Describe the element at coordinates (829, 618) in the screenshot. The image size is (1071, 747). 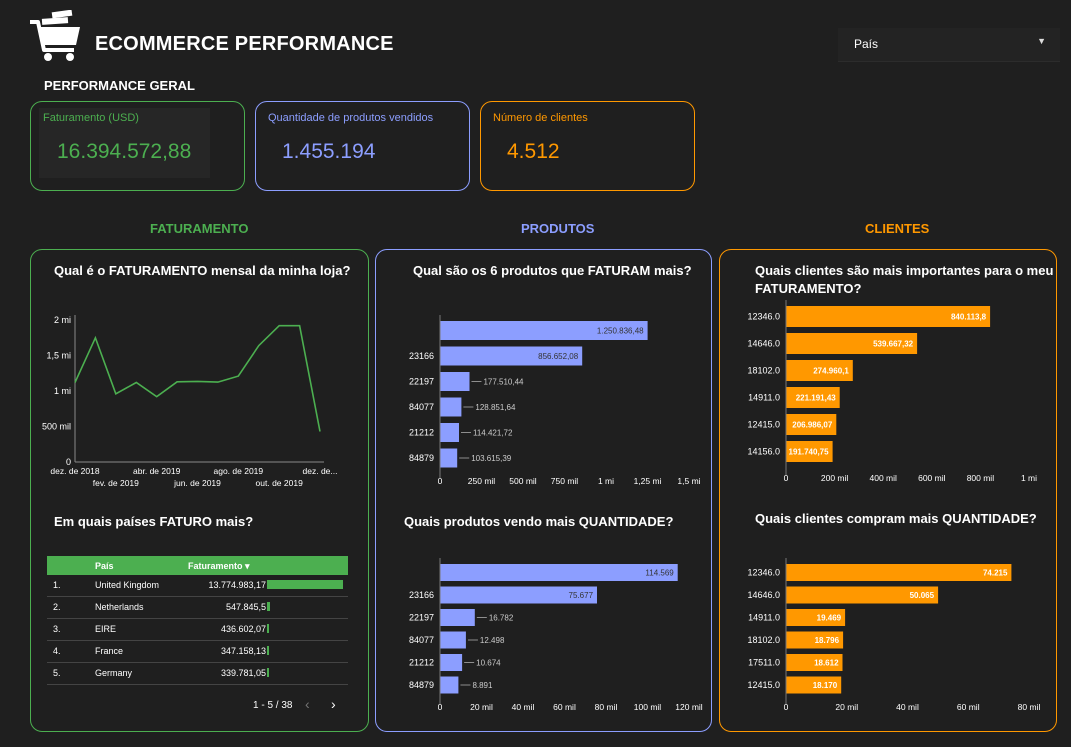
I see `data-label: 19.469` at that location.